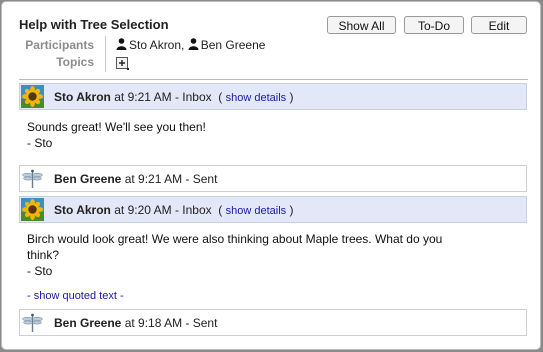 The height and width of the screenshot is (352, 543). Describe the element at coordinates (163, 97) in the screenshot. I see `message-meta: at 9:21 AM - Inbox` at that location.